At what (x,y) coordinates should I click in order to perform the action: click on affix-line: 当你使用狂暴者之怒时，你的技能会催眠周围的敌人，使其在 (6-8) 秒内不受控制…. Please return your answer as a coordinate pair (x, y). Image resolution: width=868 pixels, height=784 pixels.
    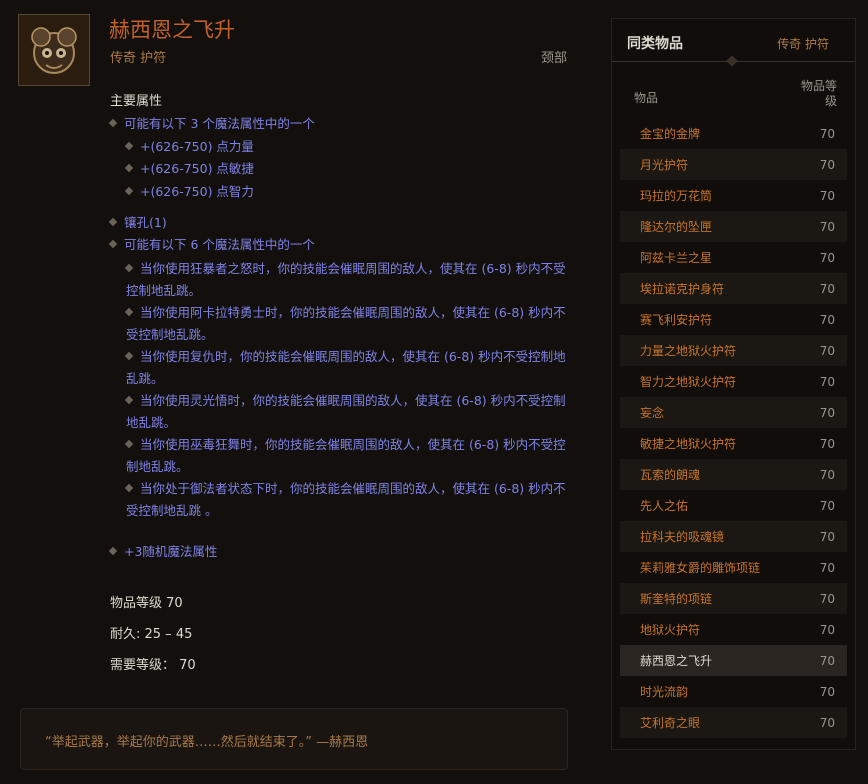
    Looking at the image, I should click on (345, 279).